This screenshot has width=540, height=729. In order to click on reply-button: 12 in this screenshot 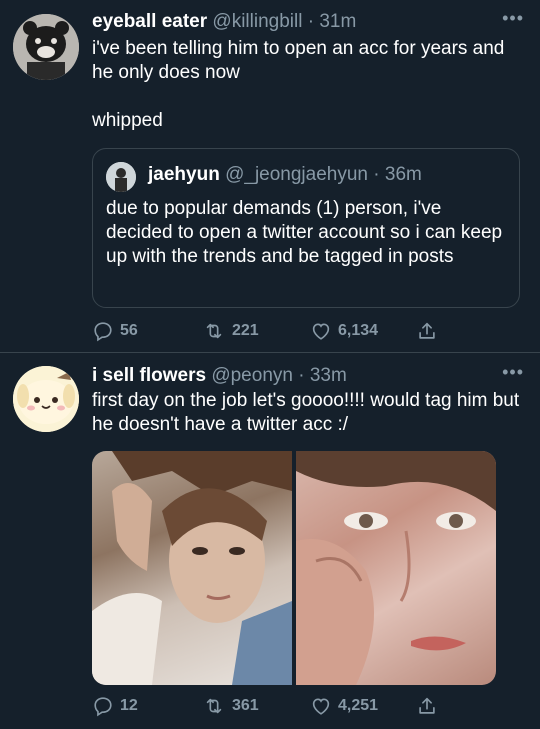, I will do `click(115, 706)`.